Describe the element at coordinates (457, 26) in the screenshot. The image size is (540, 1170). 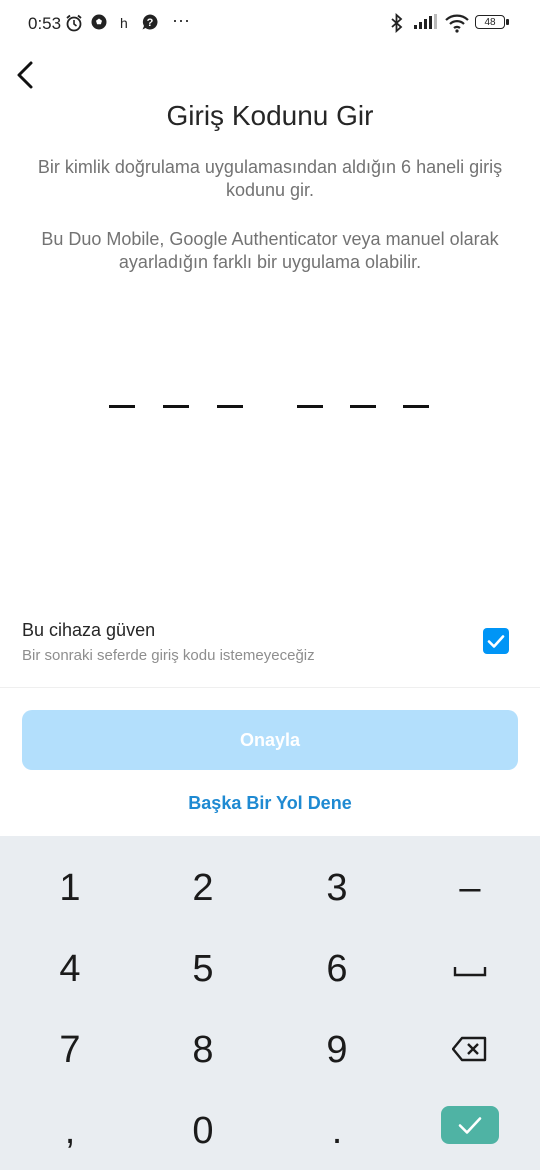
I see `wifi-icon` at that location.